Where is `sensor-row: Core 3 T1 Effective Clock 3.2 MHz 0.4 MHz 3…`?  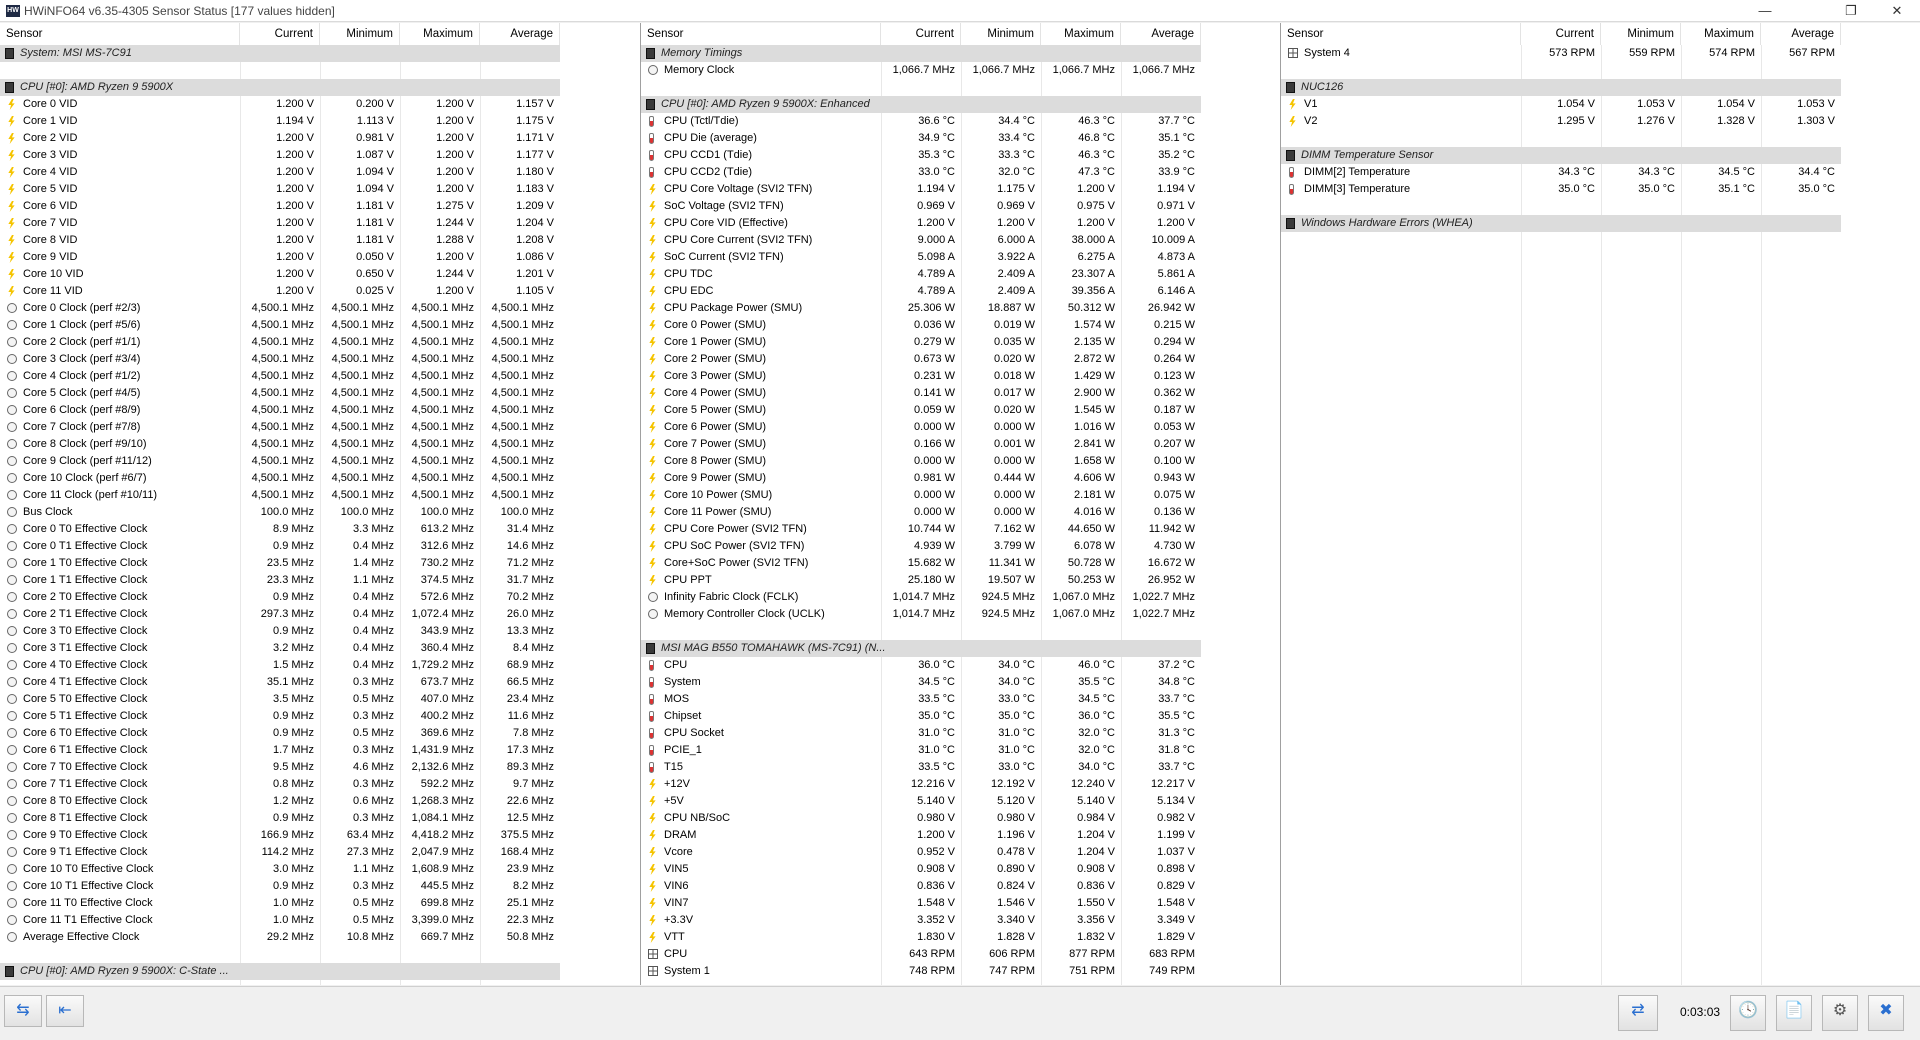 sensor-row: Core 3 T1 Effective Clock 3.2 MHz 0.4 MHz 3… is located at coordinates (280, 648).